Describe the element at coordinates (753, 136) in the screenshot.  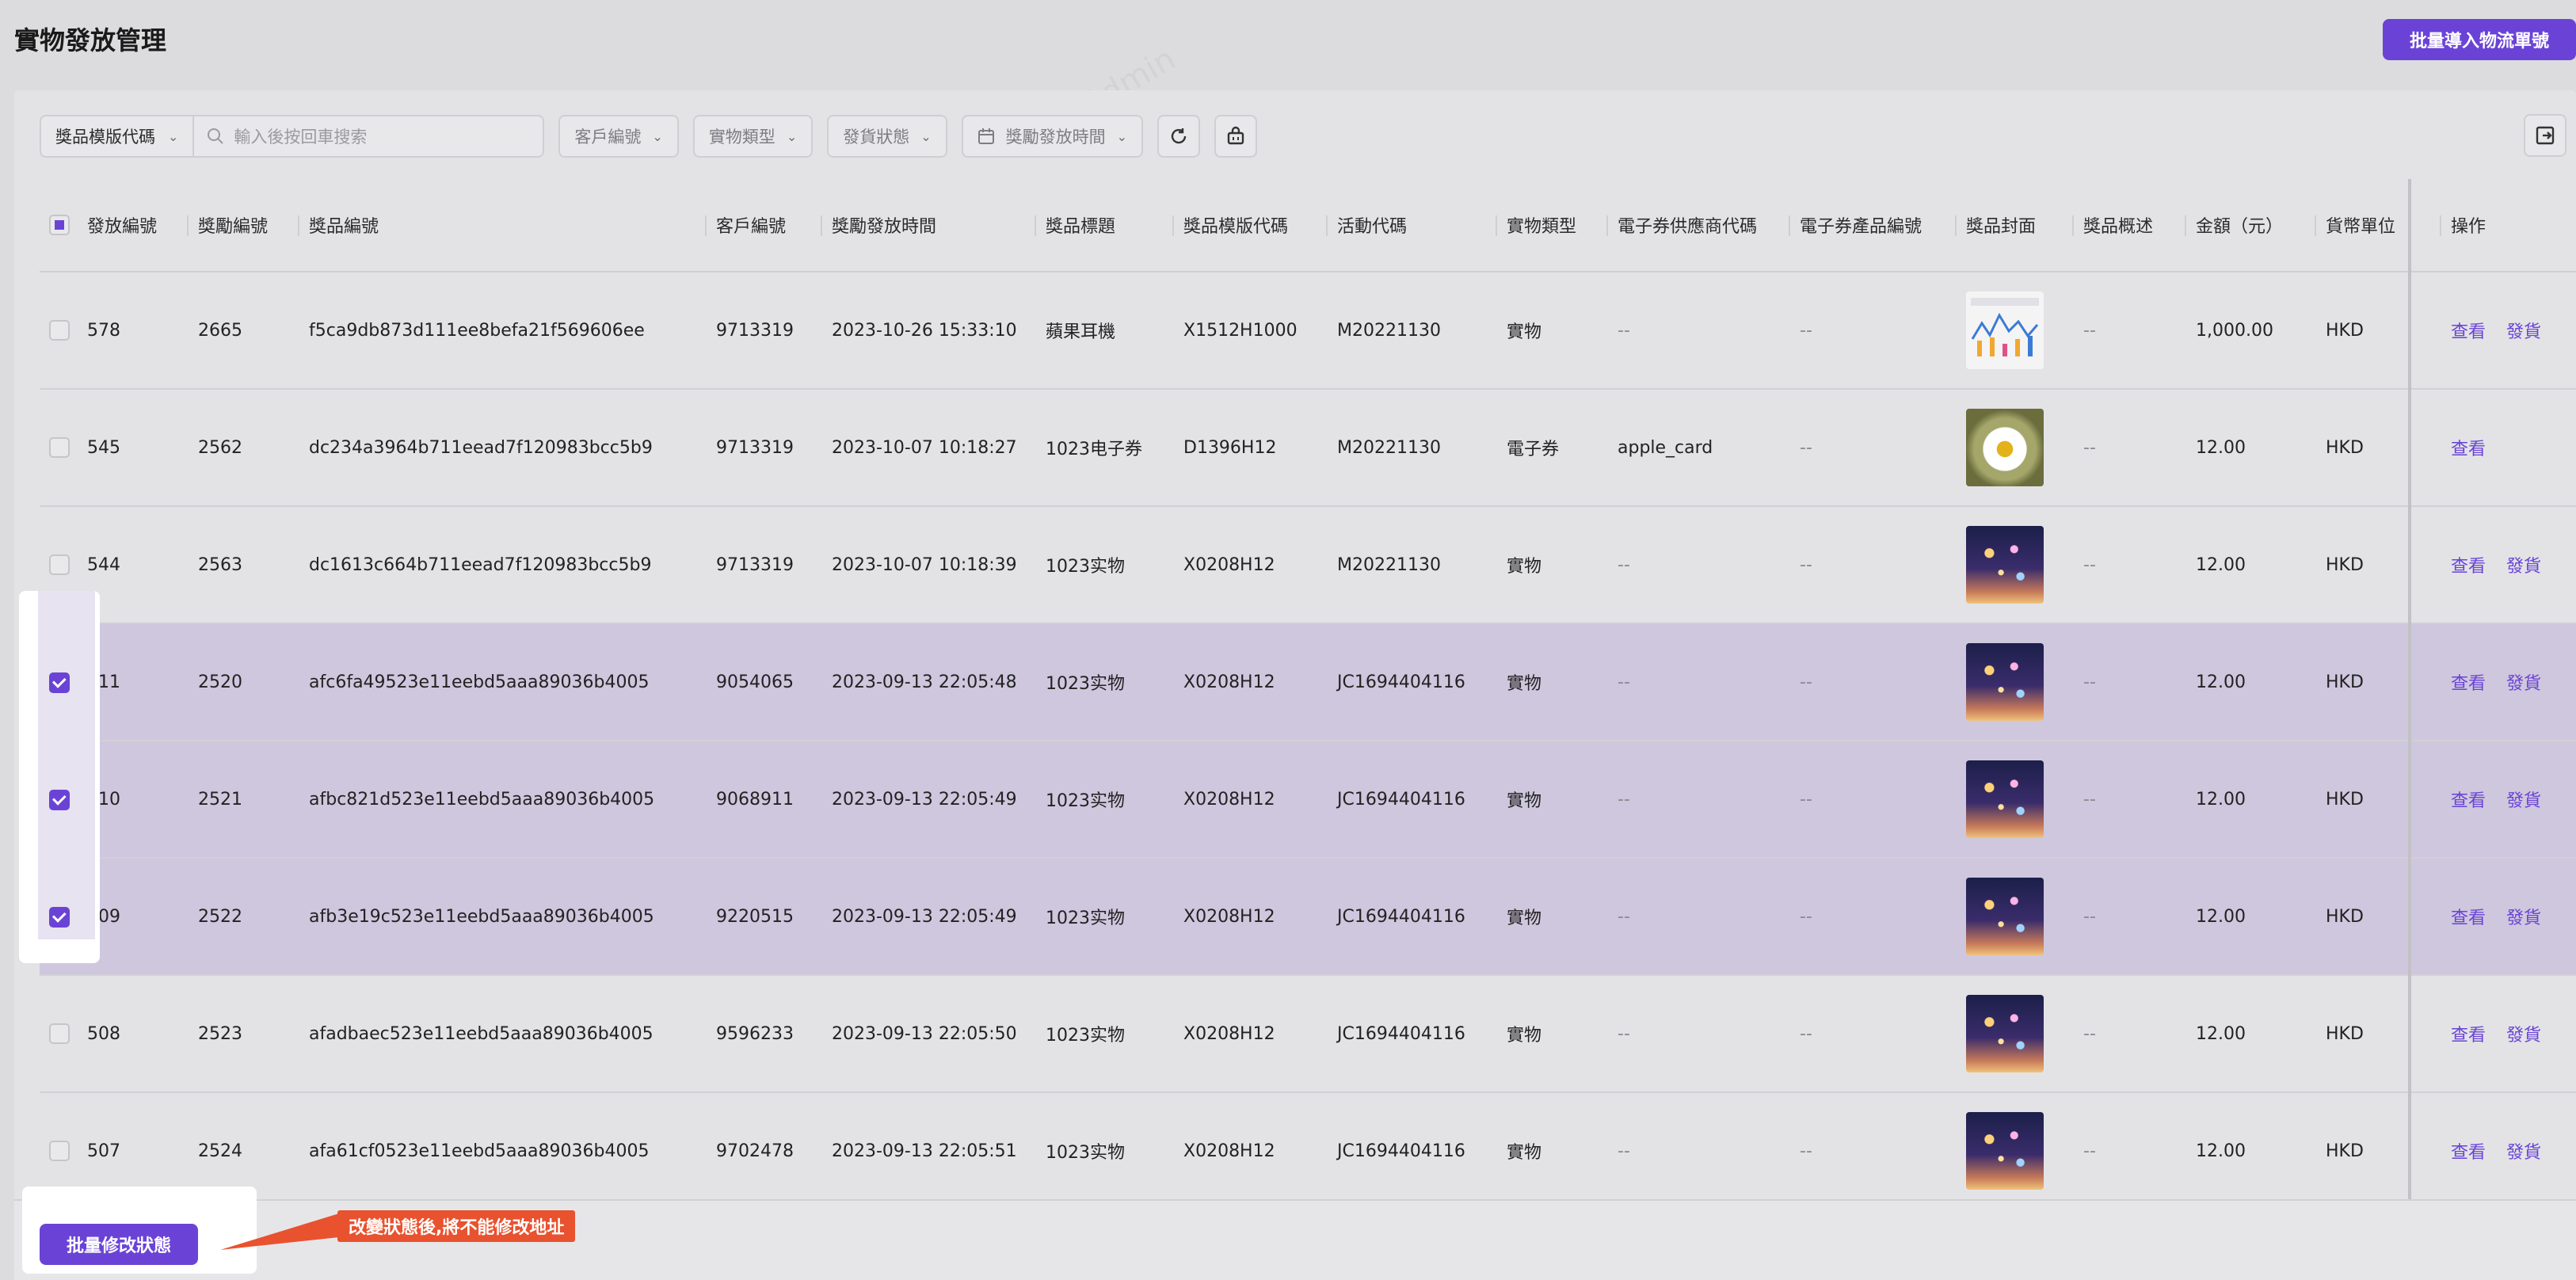
I see `type-filter: 實物類型 ⌄` at that location.